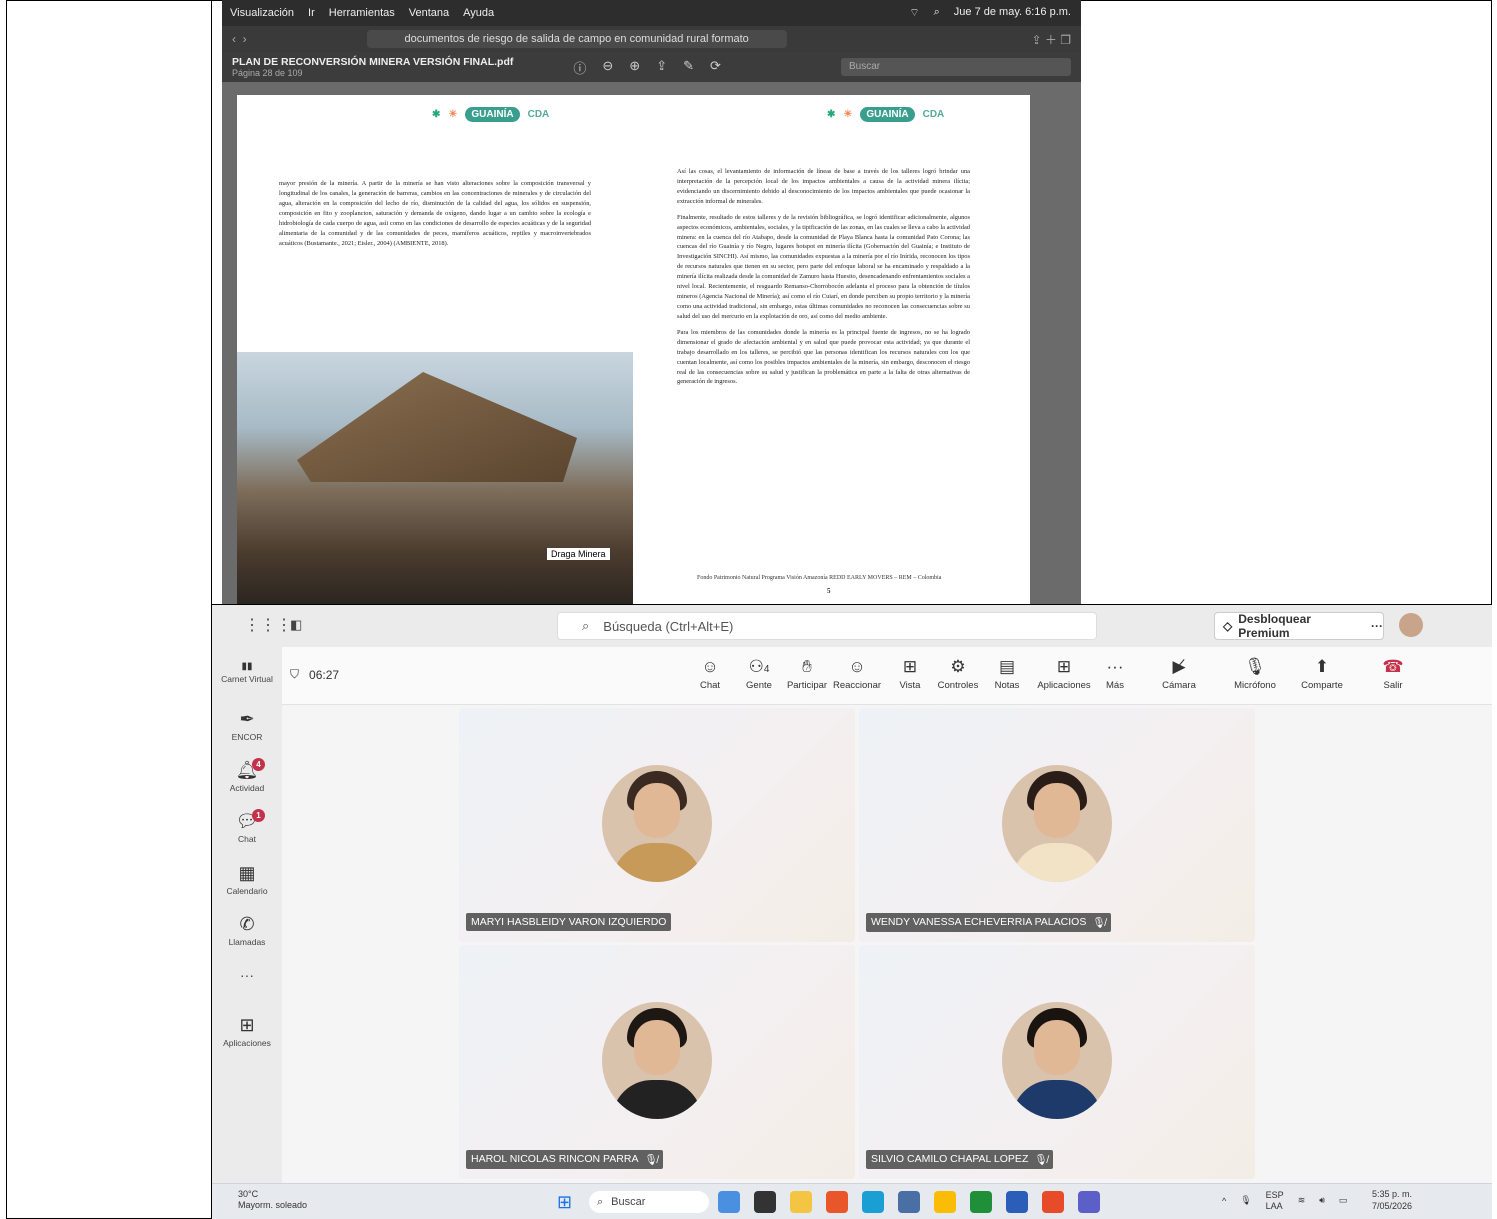  I want to click on menu-ayuda: Ayuda, so click(478, 13).